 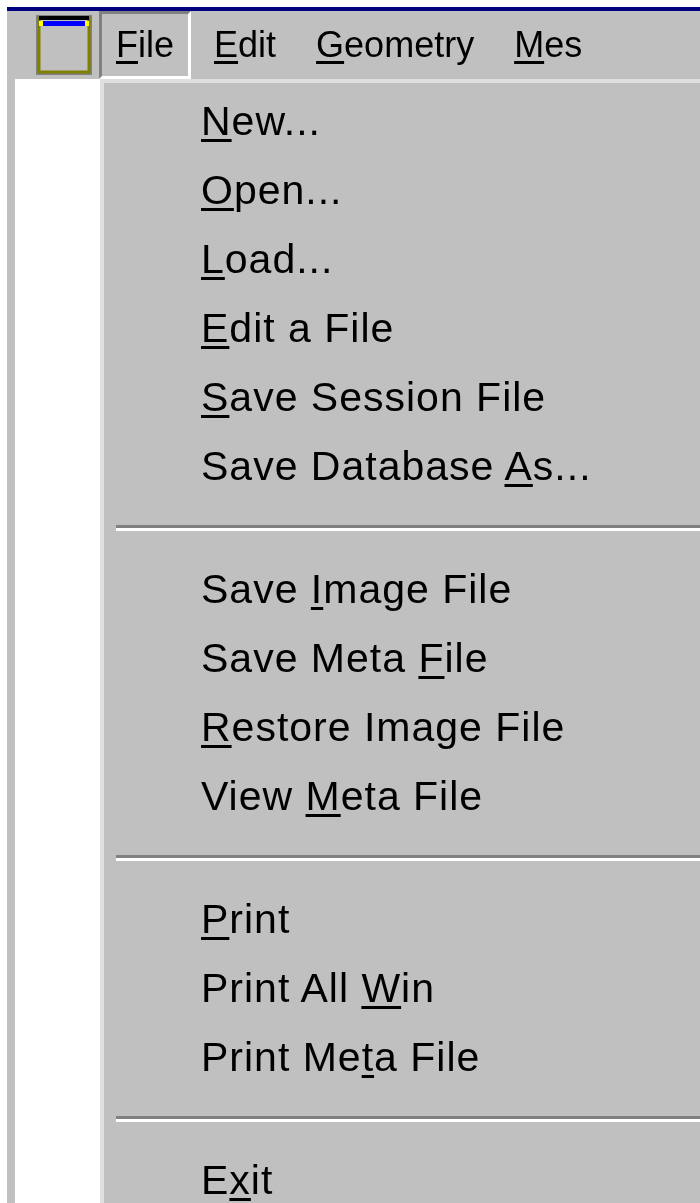 What do you see at coordinates (237, 1176) in the screenshot?
I see `menu-item: Exit` at bounding box center [237, 1176].